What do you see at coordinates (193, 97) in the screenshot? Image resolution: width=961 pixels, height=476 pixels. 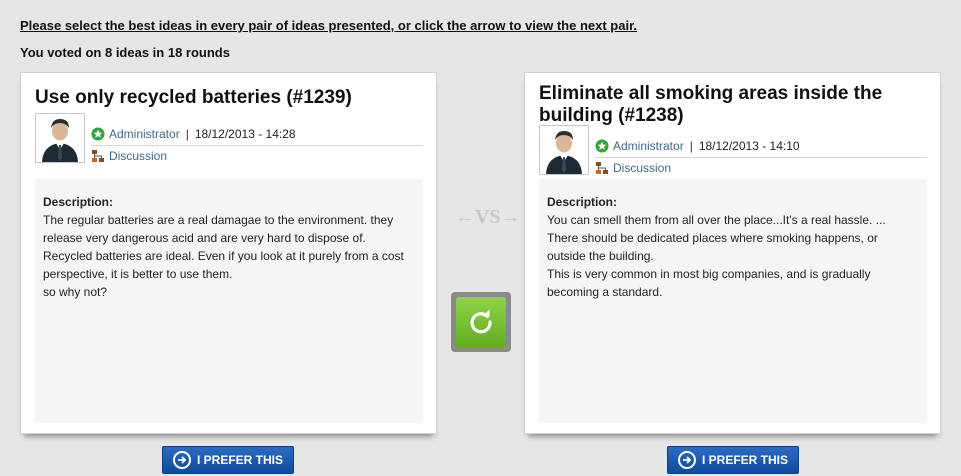 I see `idea-title: Use only recycled batteries (#1239)` at bounding box center [193, 97].